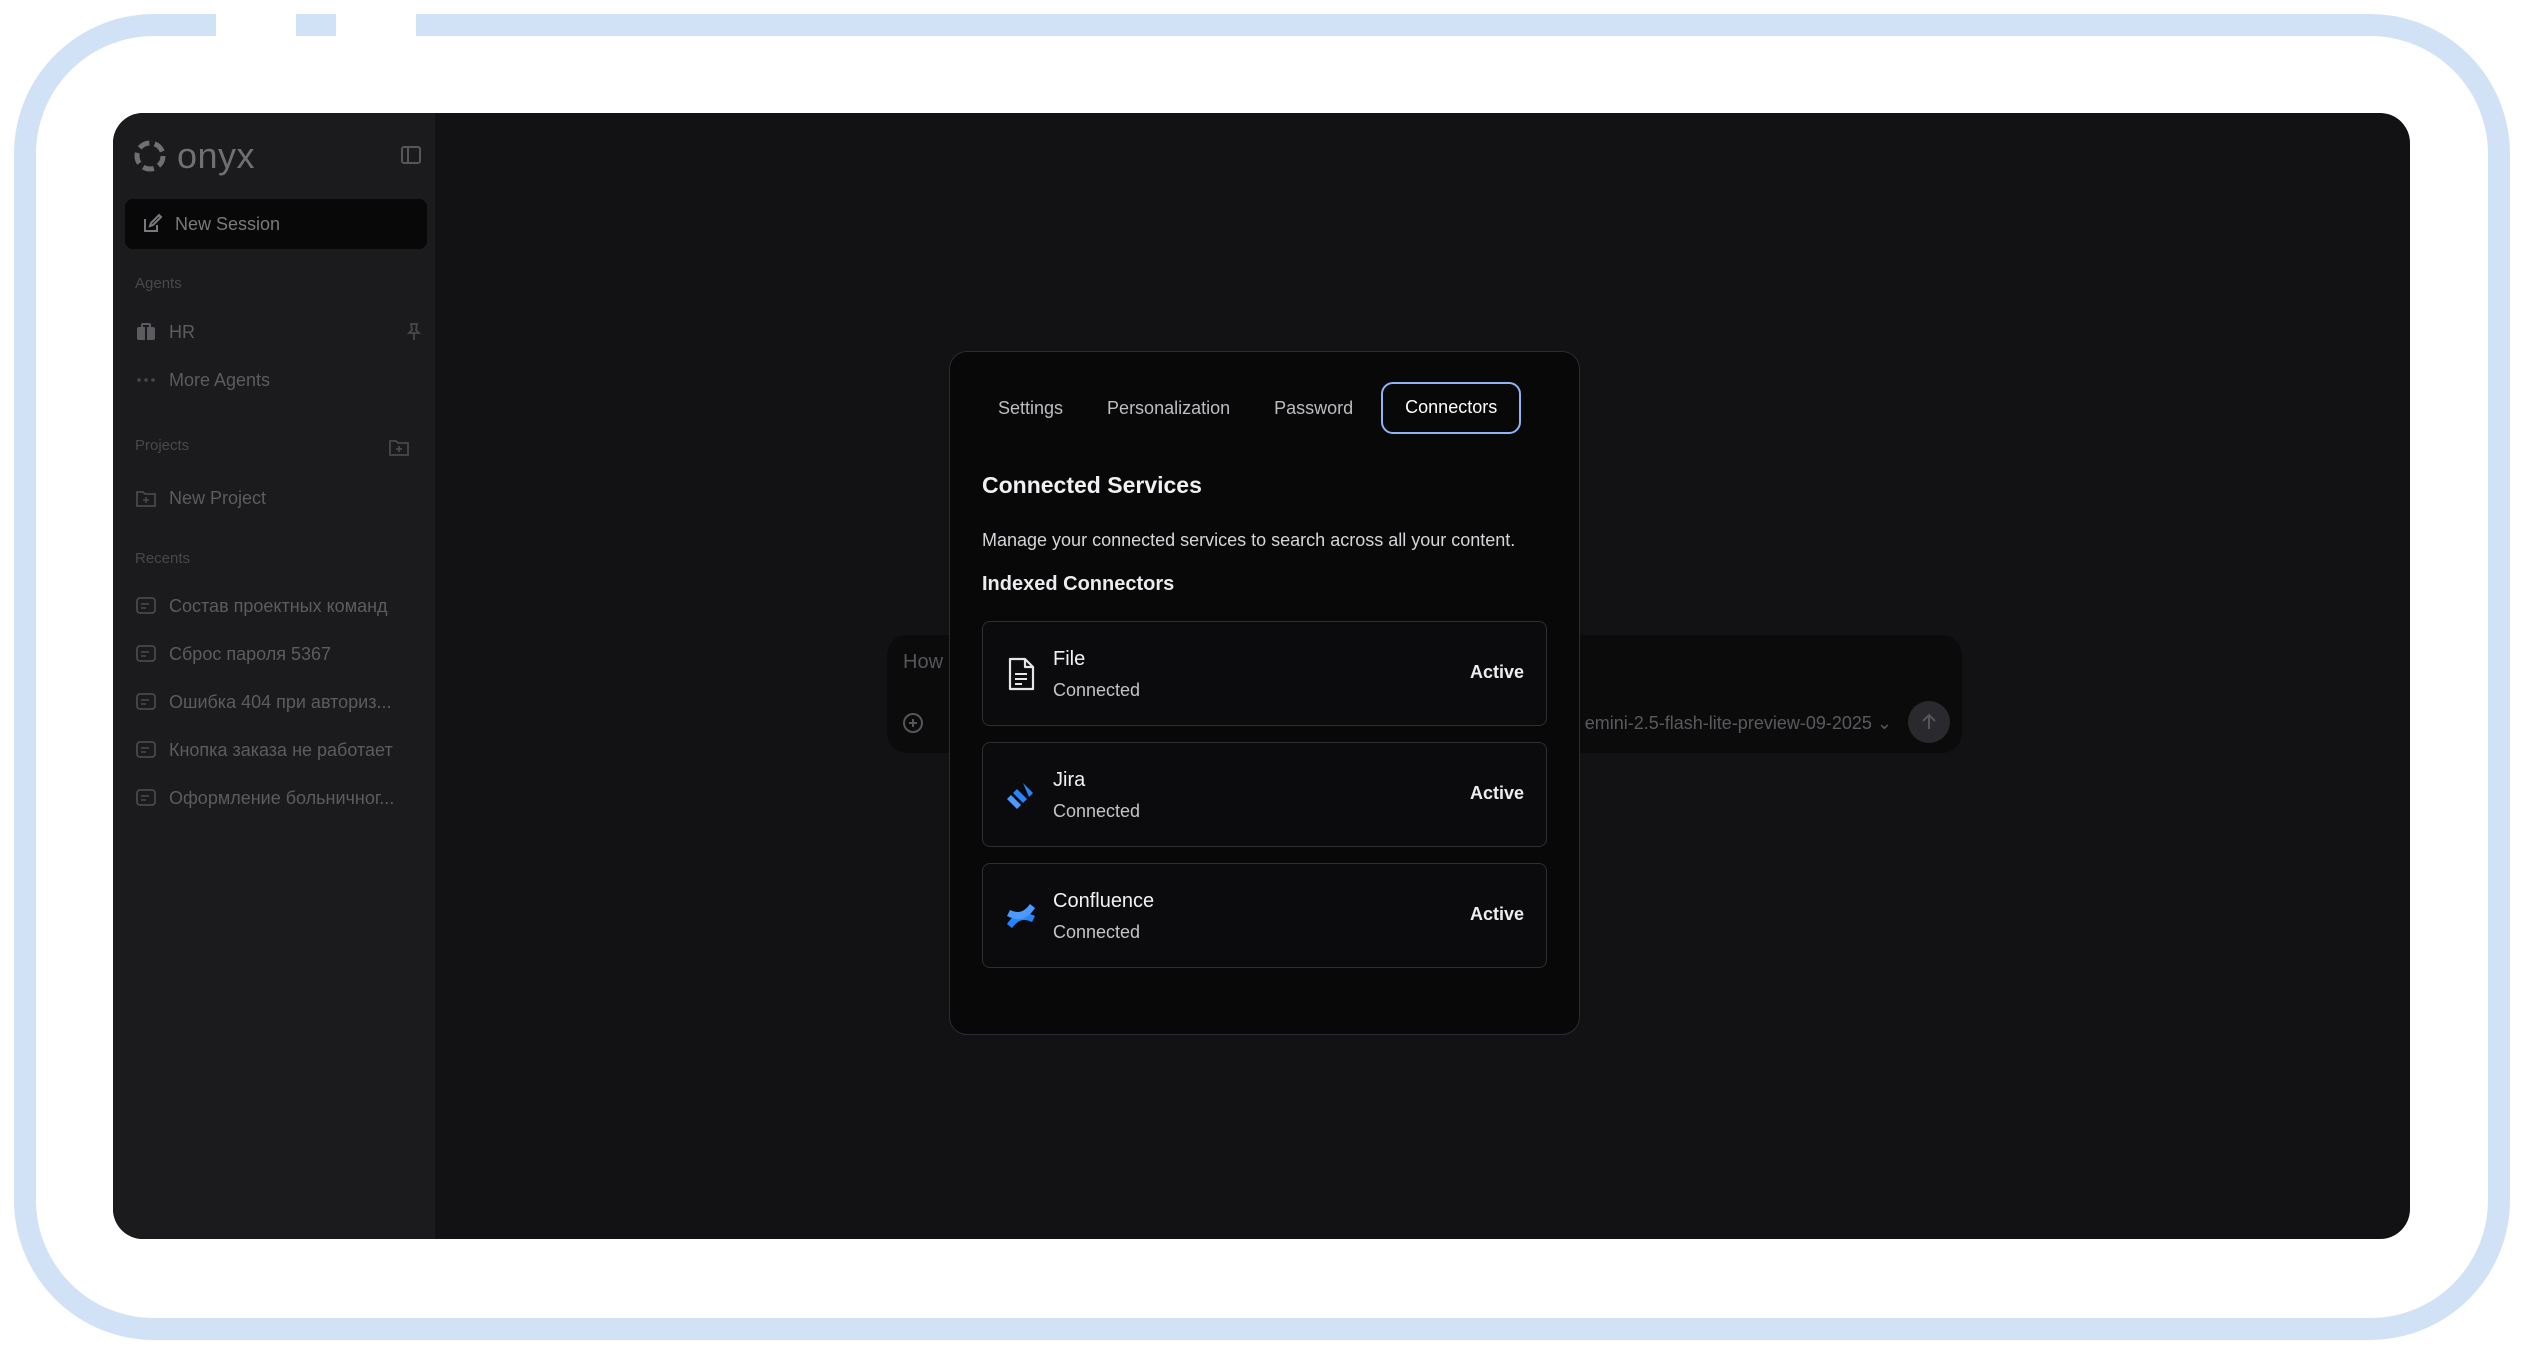 The image size is (2524, 1353). Describe the element at coordinates (1264, 794) in the screenshot. I see `connector-card-jira: Jira Connected Active` at that location.